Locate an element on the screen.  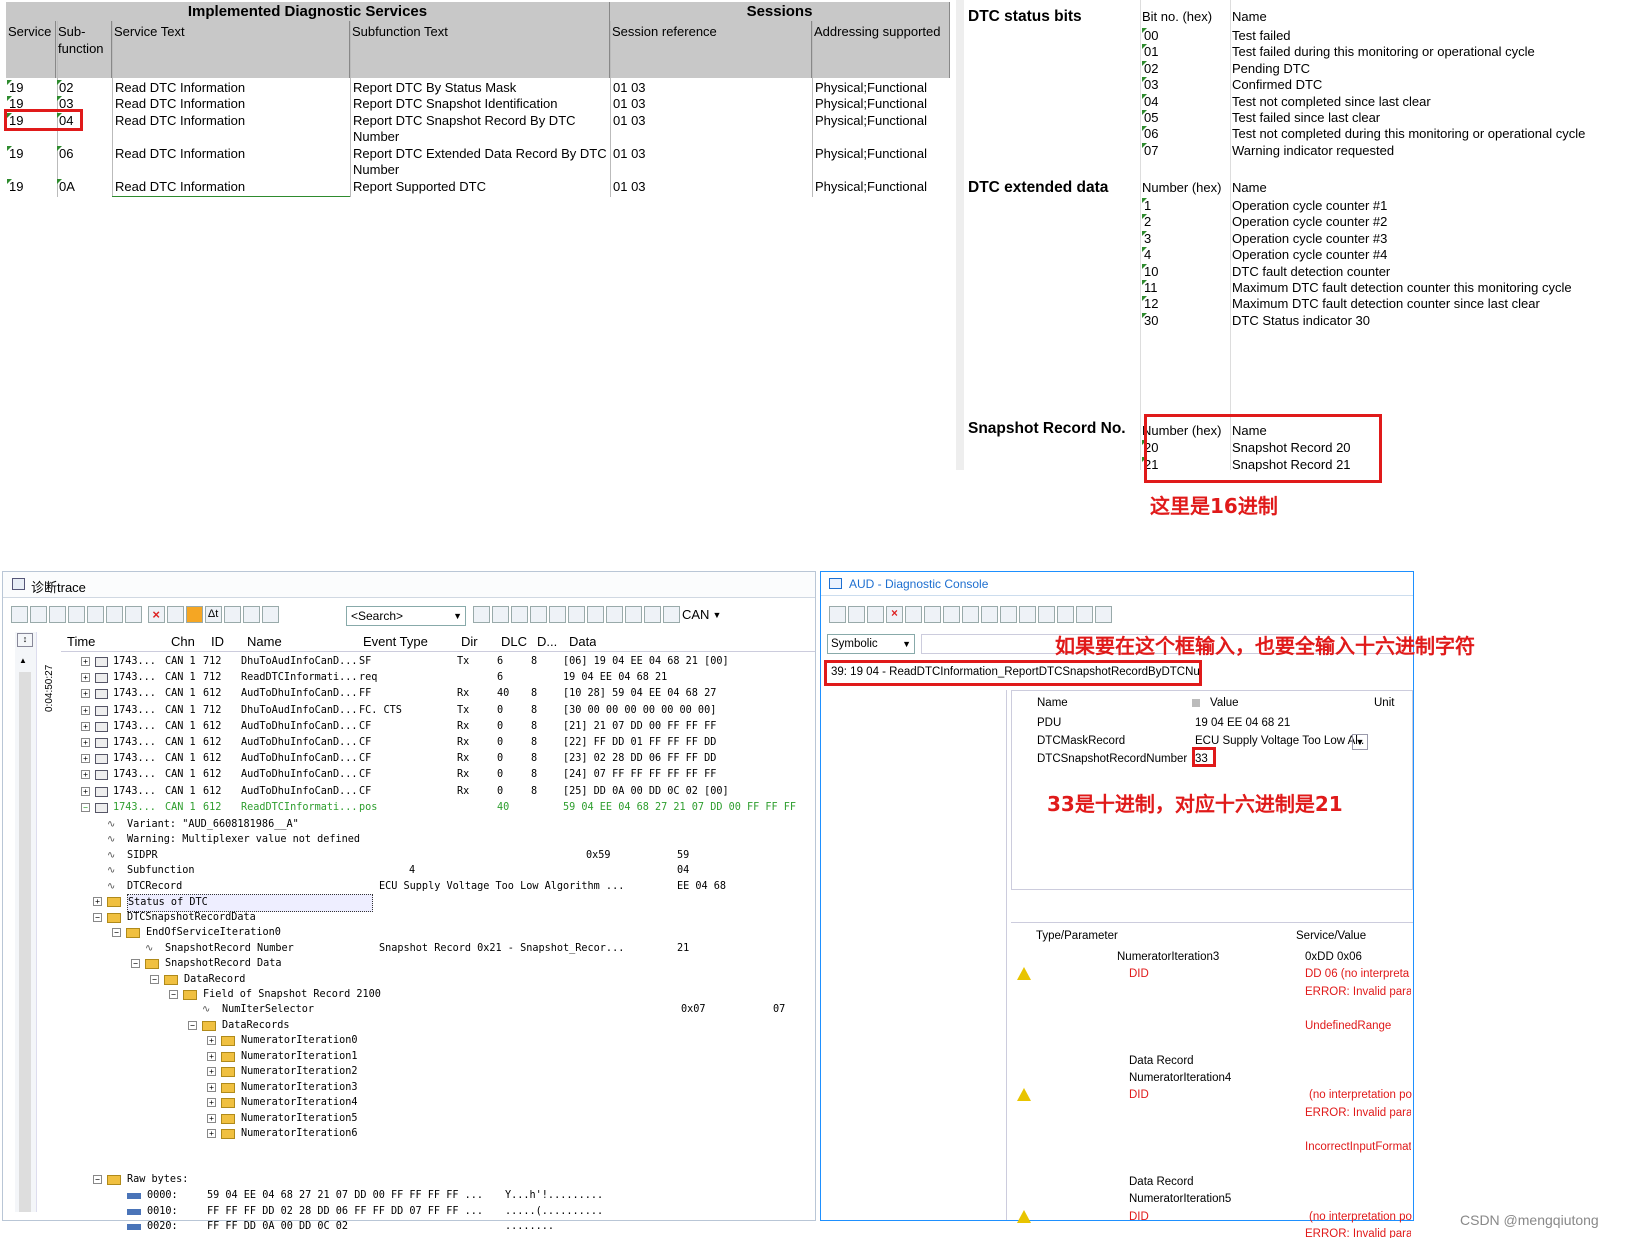
trace-tree-node: ∿ SIDPR 0x59 59 is located at coordinates (454, 856).